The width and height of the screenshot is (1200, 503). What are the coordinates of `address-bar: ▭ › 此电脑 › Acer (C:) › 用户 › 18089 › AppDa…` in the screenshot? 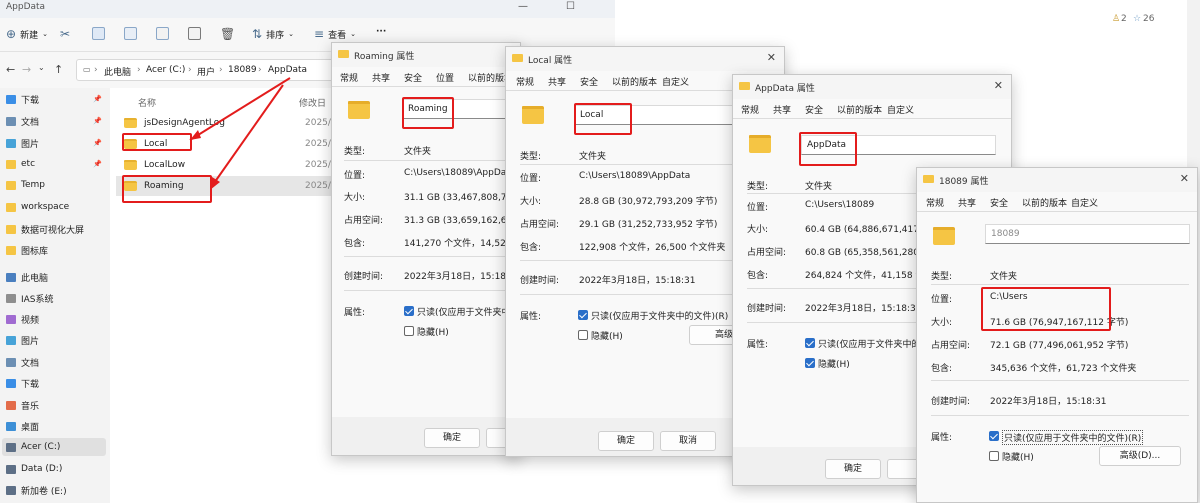 It's located at (206, 70).